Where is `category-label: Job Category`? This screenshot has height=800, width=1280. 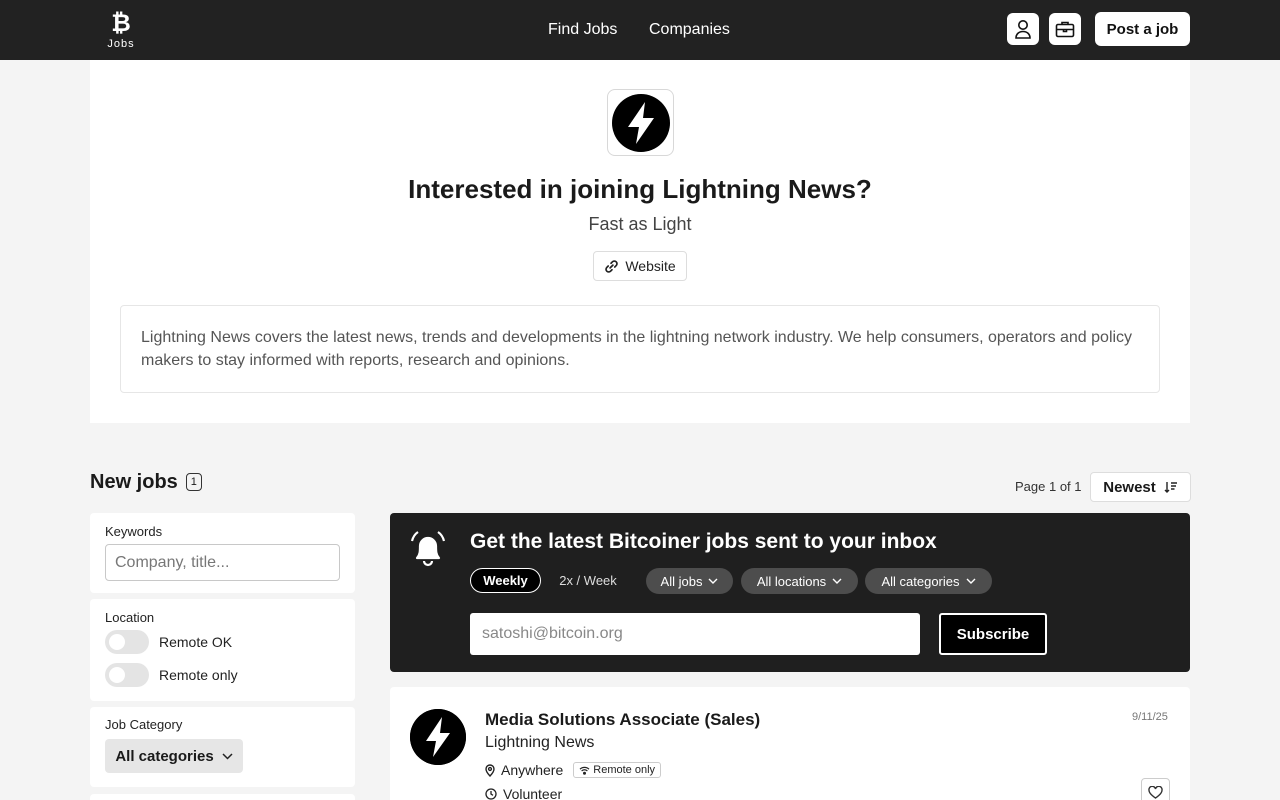
category-label: Job Category is located at coordinates (144, 724).